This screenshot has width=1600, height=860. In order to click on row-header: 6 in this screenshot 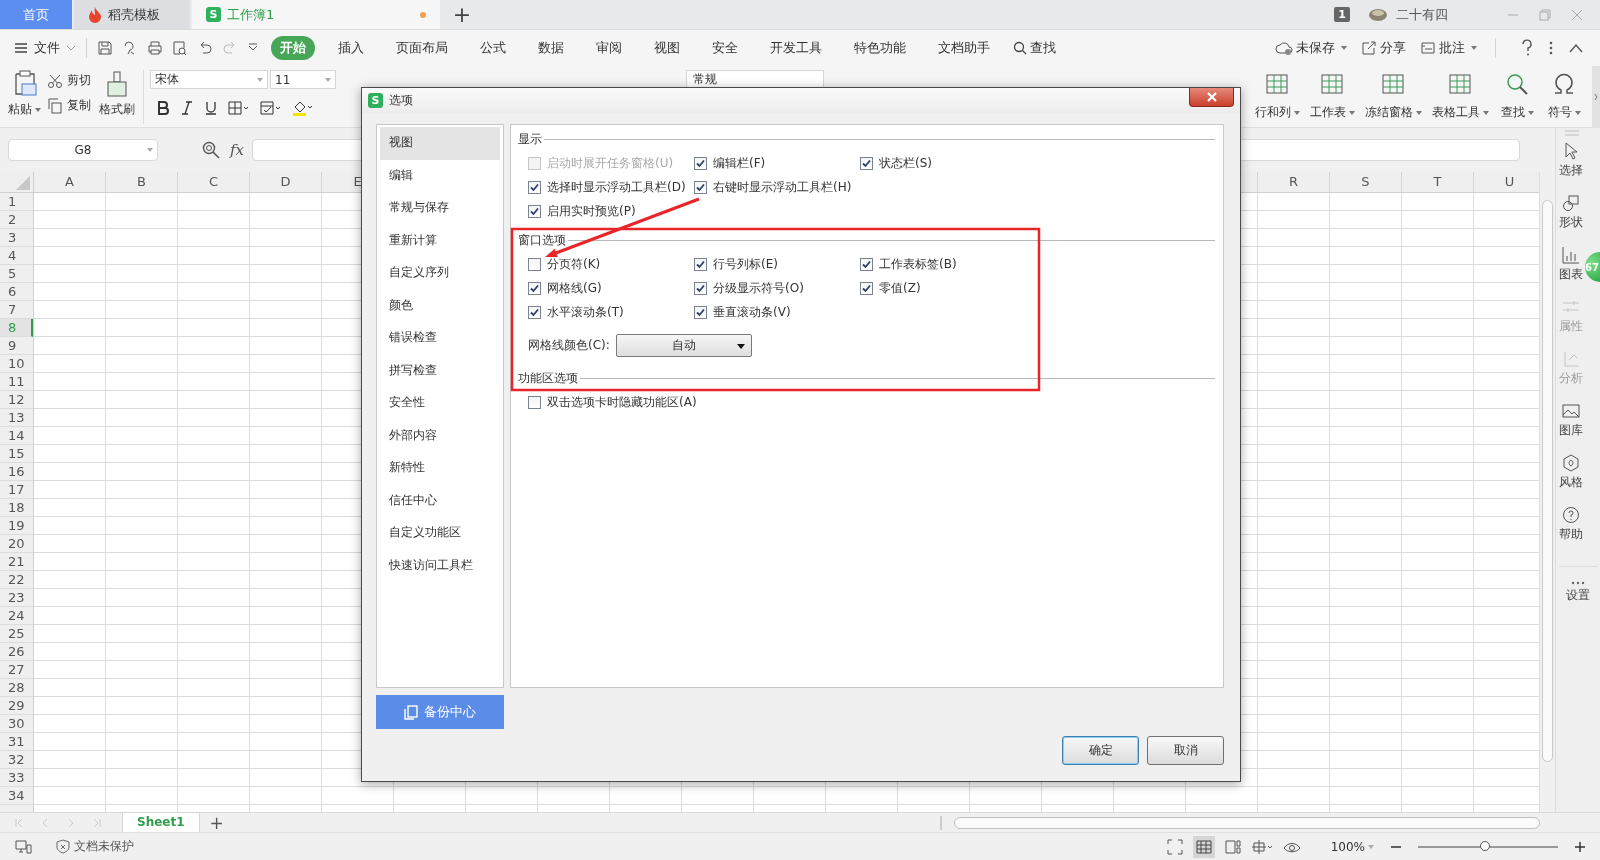, I will do `click(16, 292)`.